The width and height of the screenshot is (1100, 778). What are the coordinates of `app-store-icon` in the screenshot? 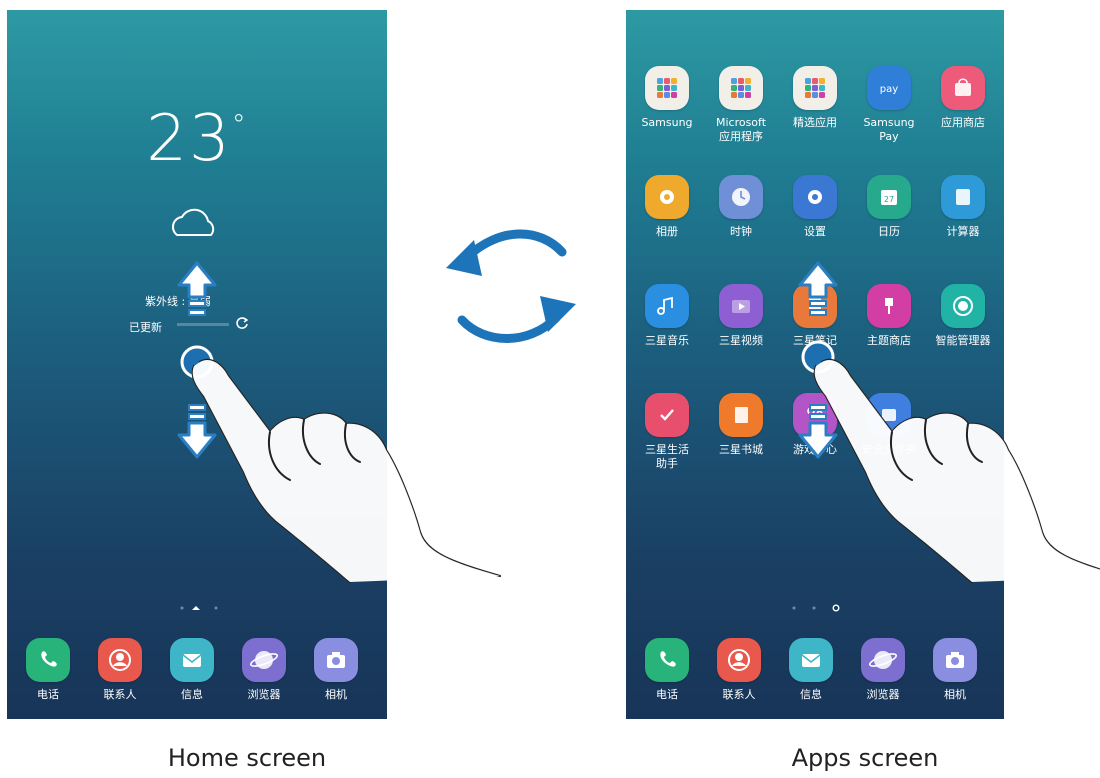 It's located at (963, 88).